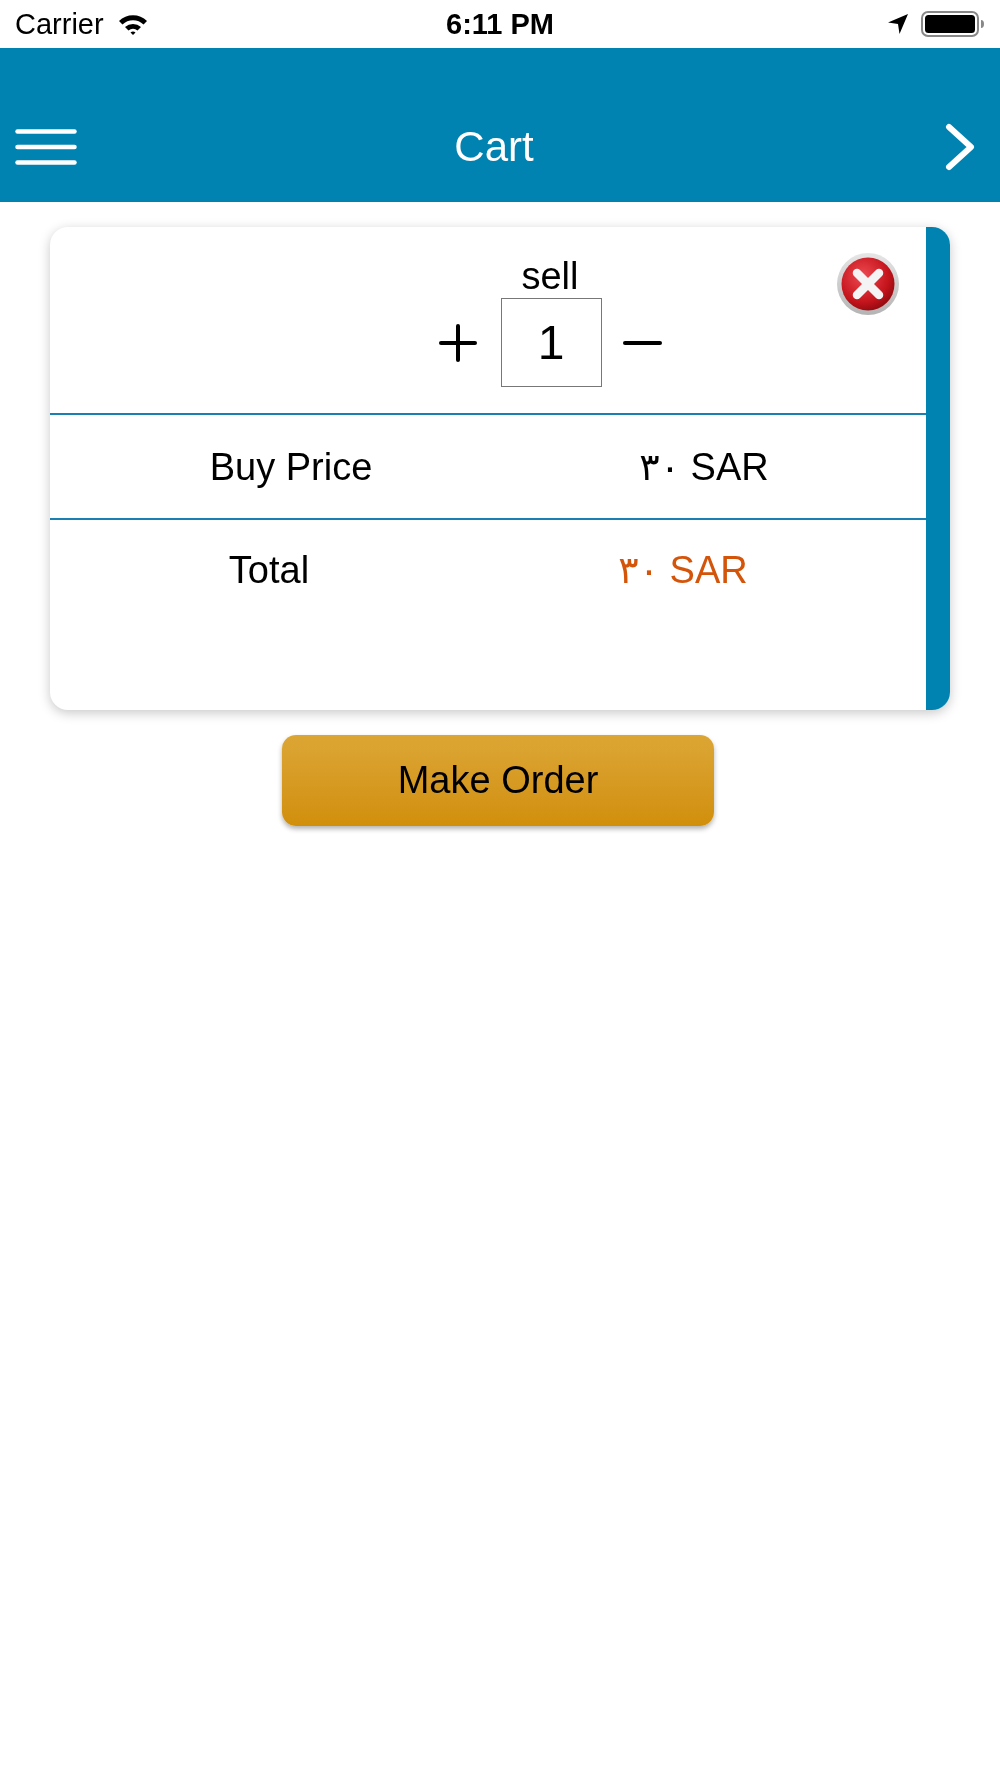  Describe the element at coordinates (550, 276) in the screenshot. I see `quantity-label: sell` at that location.